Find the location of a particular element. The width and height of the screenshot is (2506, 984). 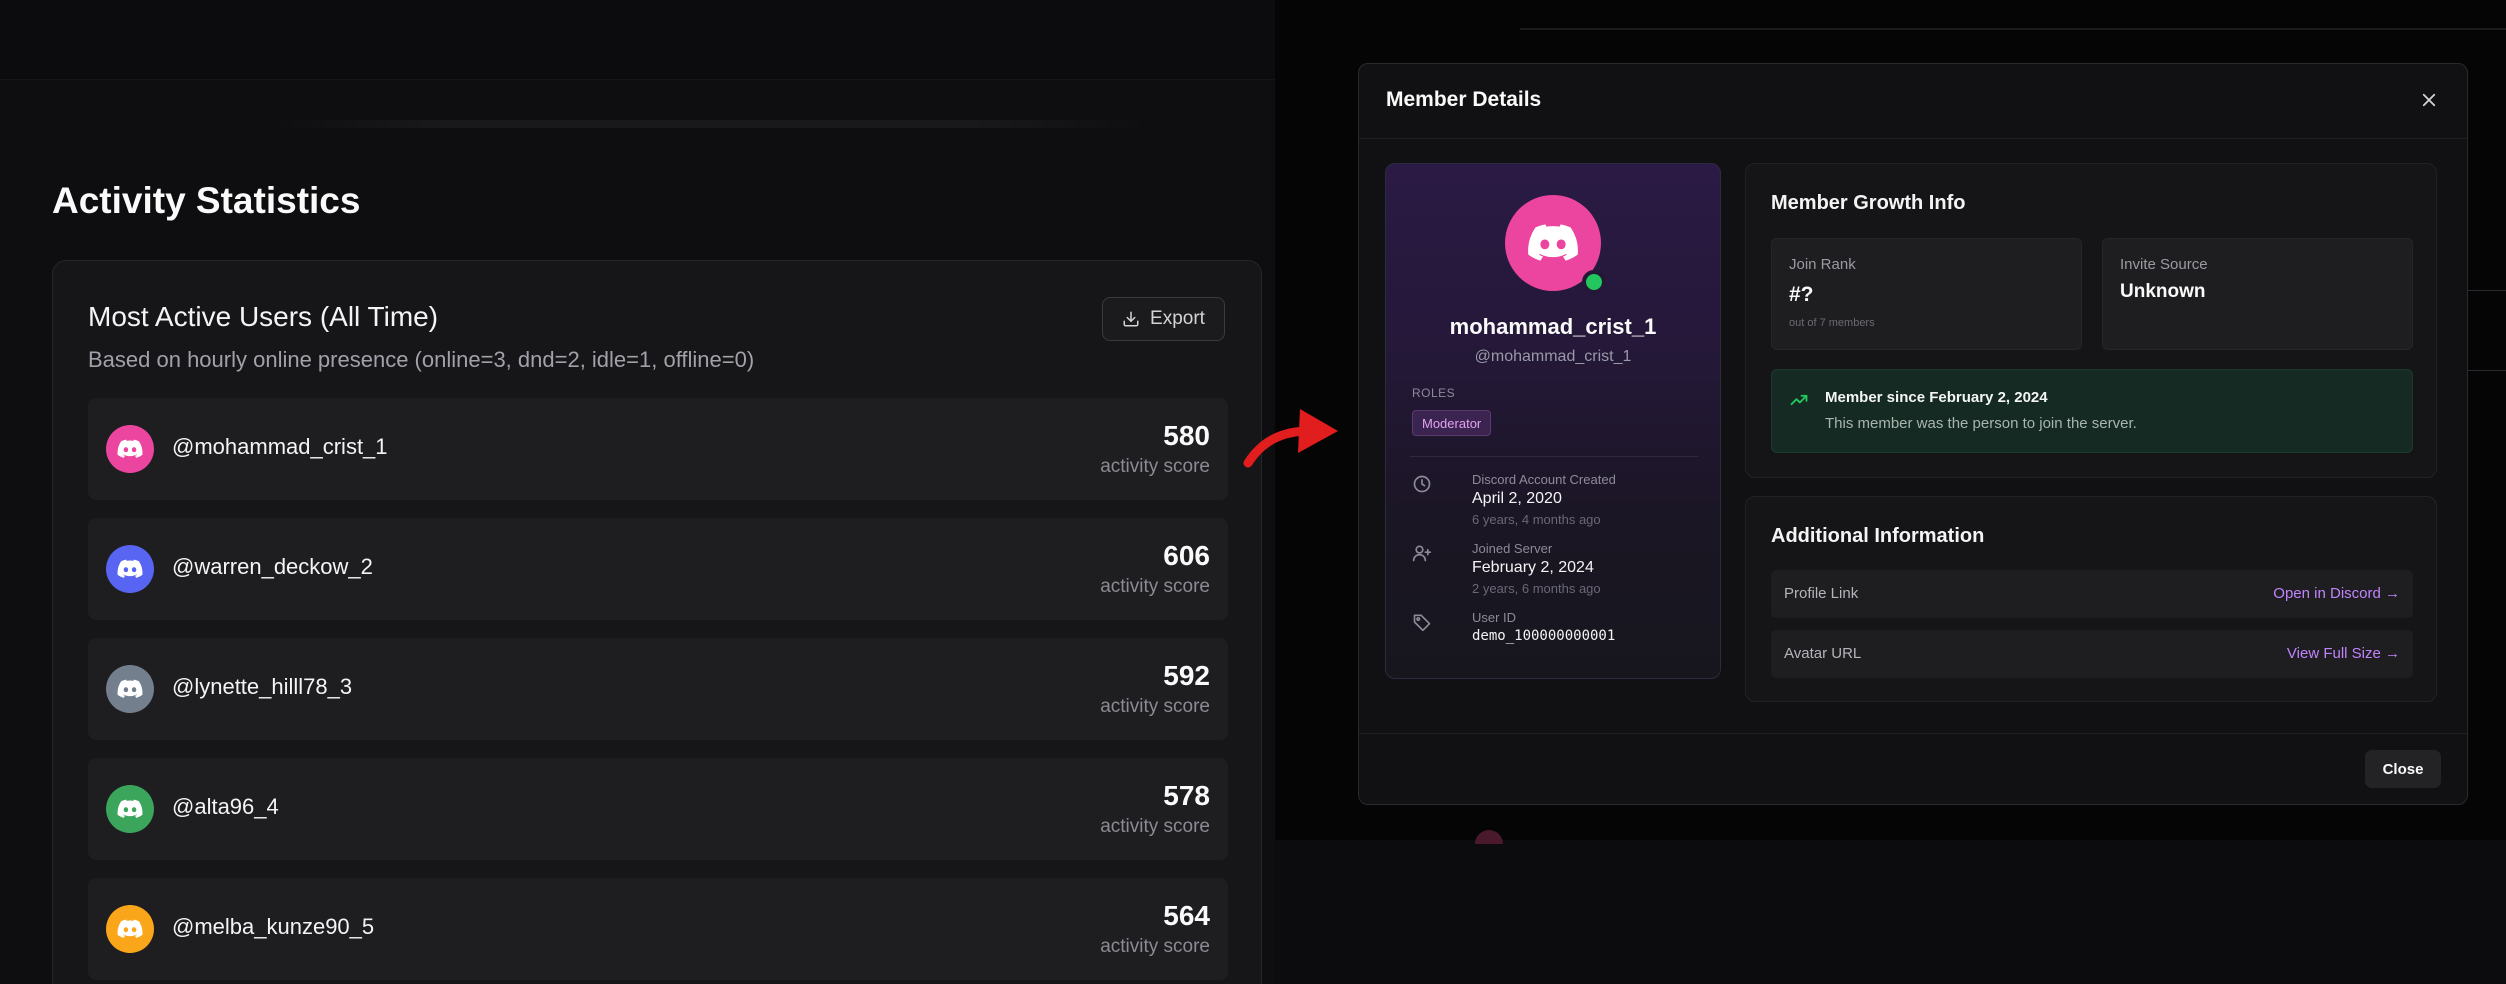

online-status-indicator is located at coordinates (1594, 282).